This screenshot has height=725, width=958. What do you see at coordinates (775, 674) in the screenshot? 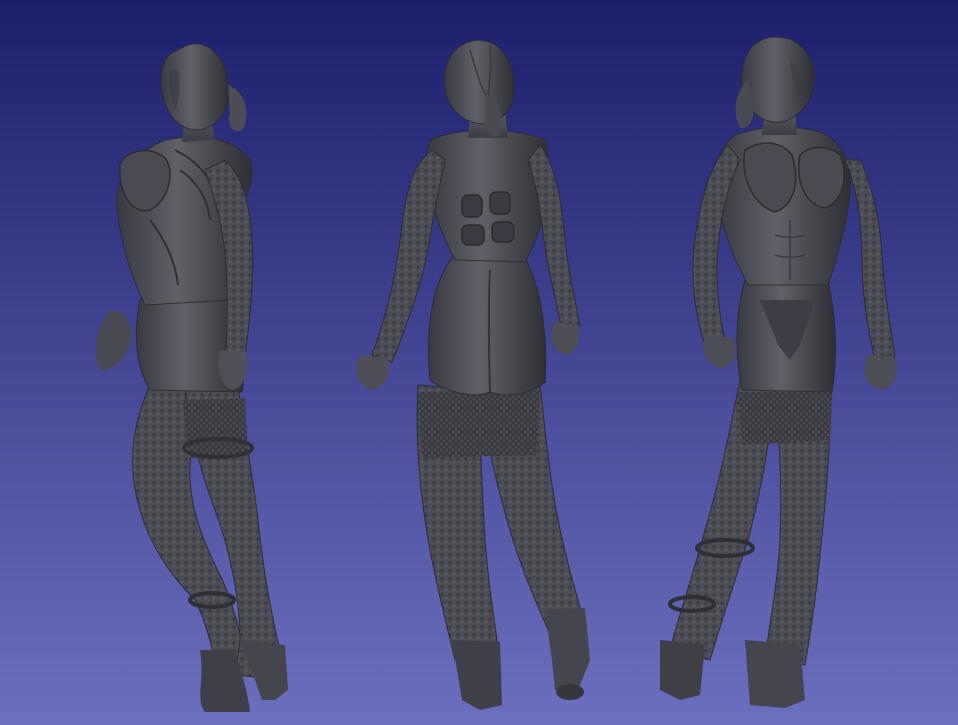
I see `figure-boot-right` at bounding box center [775, 674].